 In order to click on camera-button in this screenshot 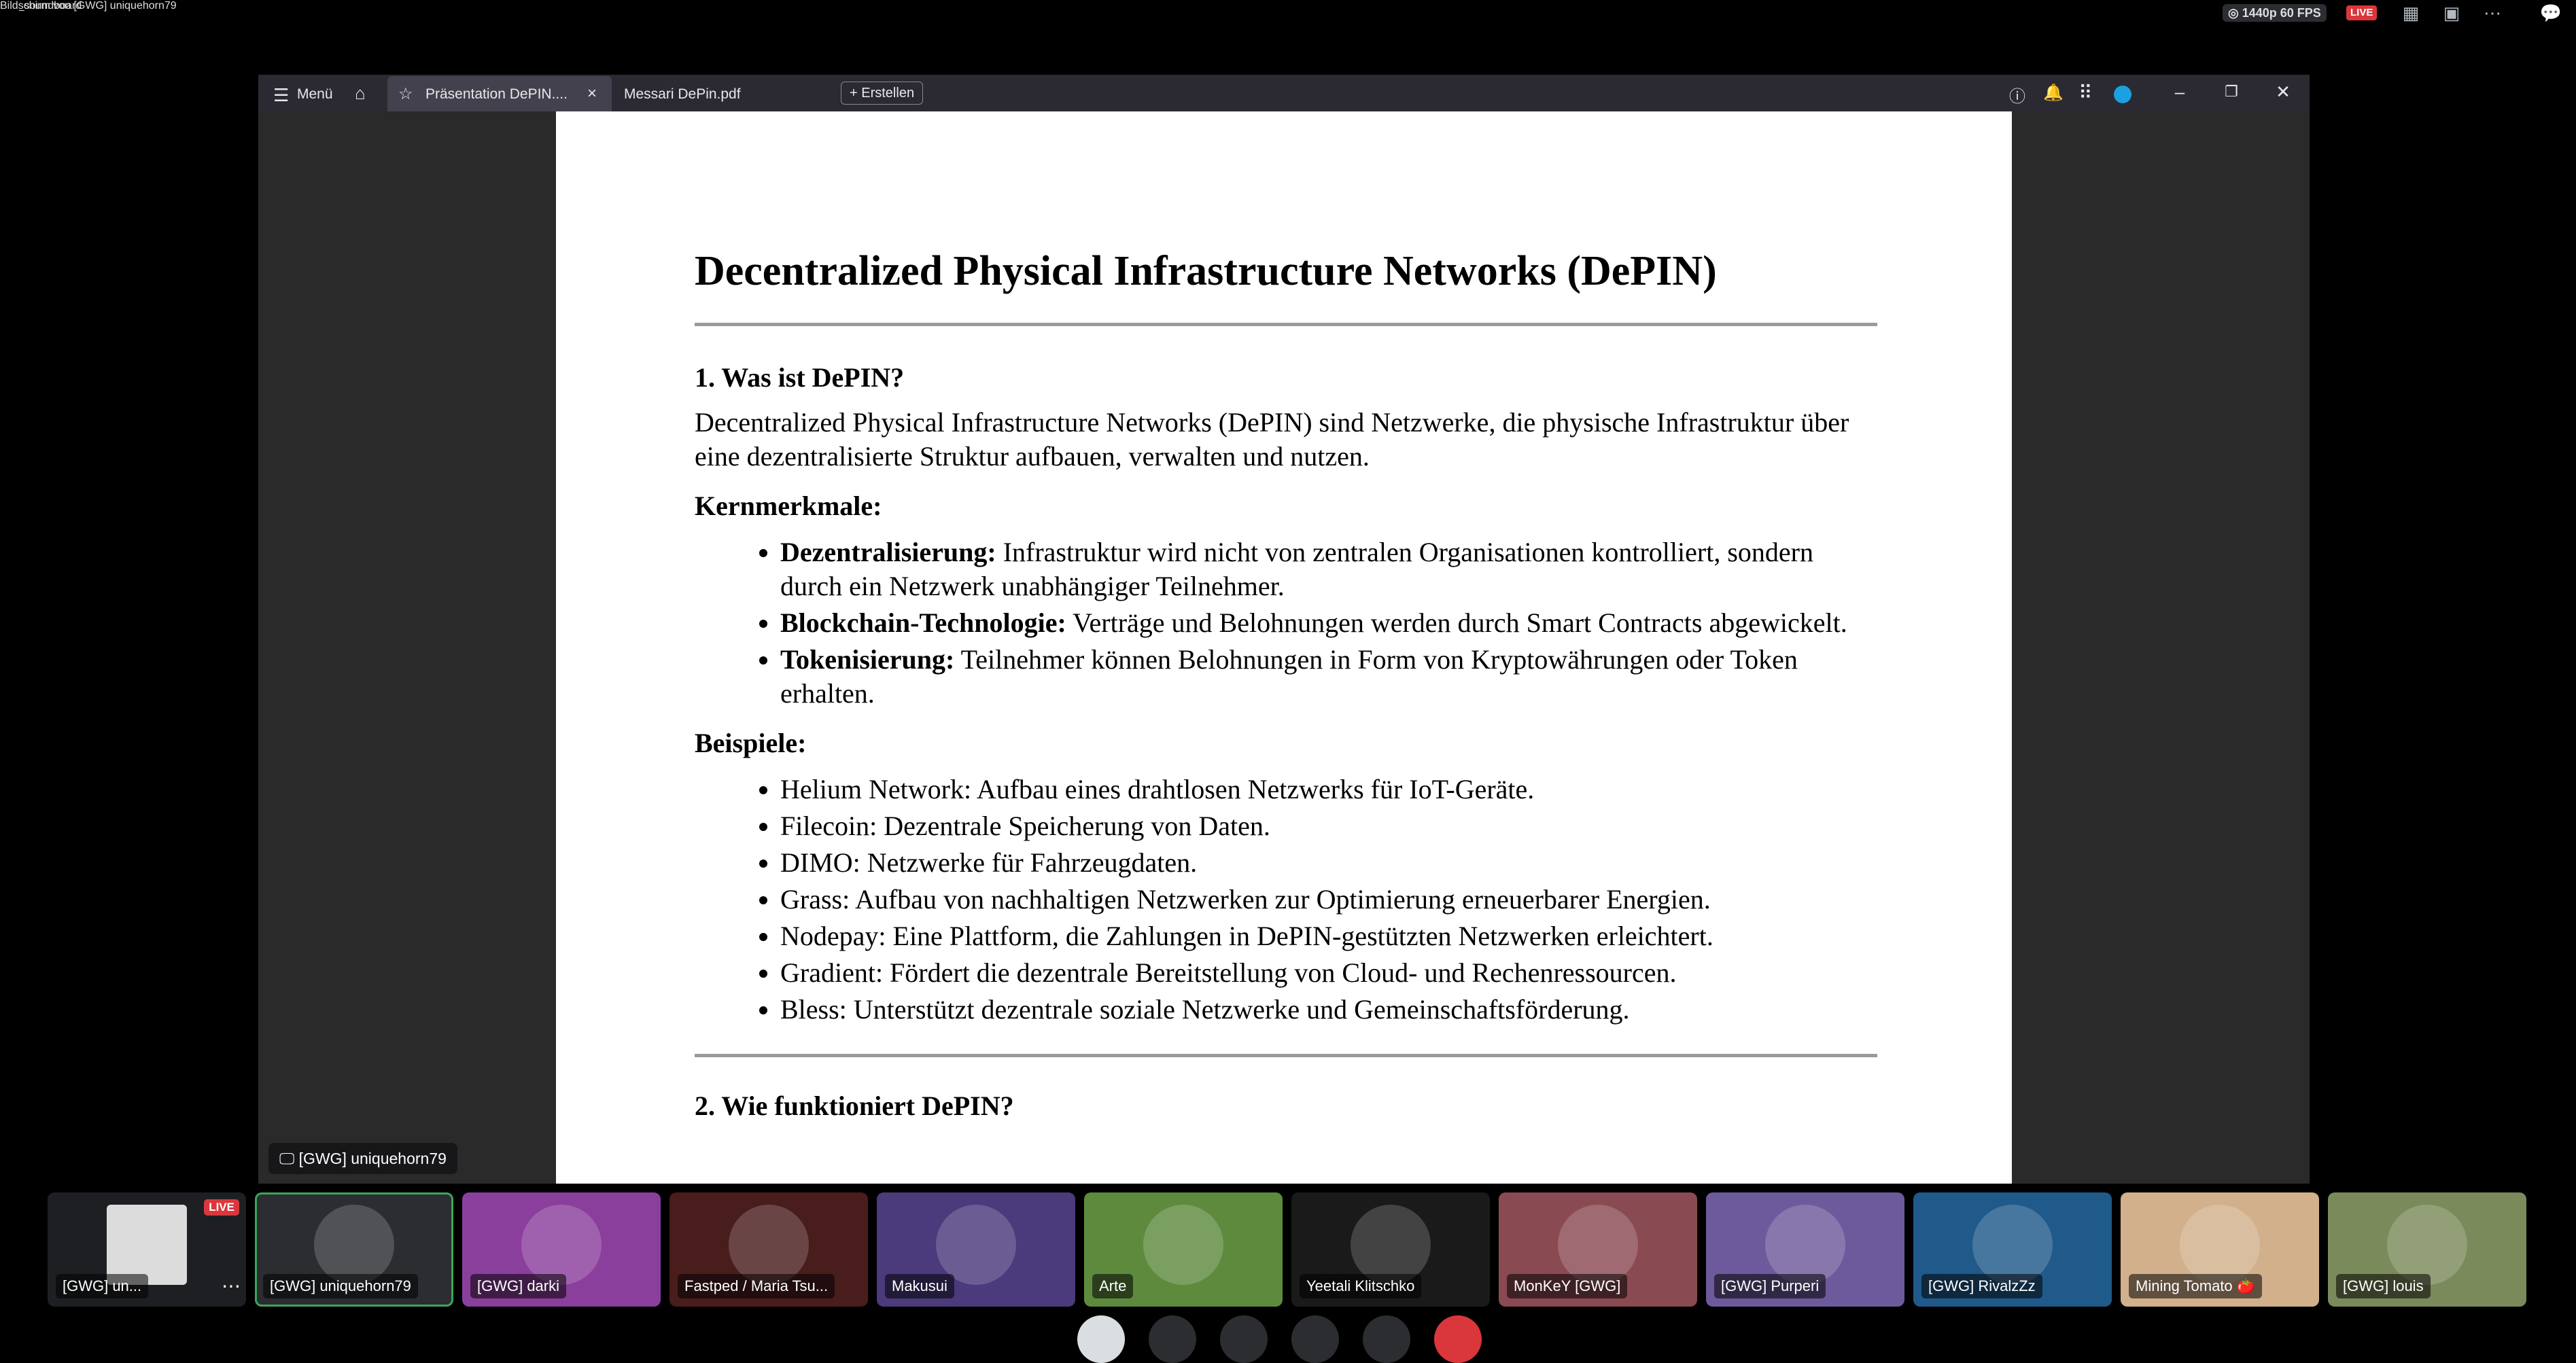, I will do `click(1101, 1339)`.